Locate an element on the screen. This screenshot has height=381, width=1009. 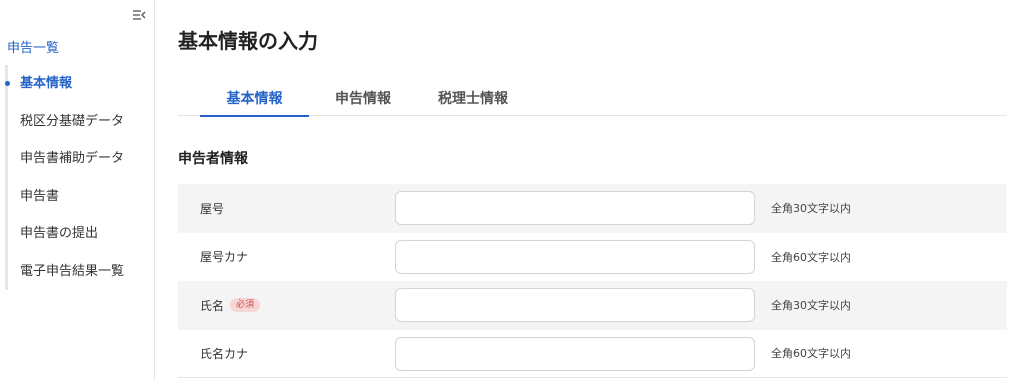
tab-filing-info: 申告情報 is located at coordinates (363, 100).